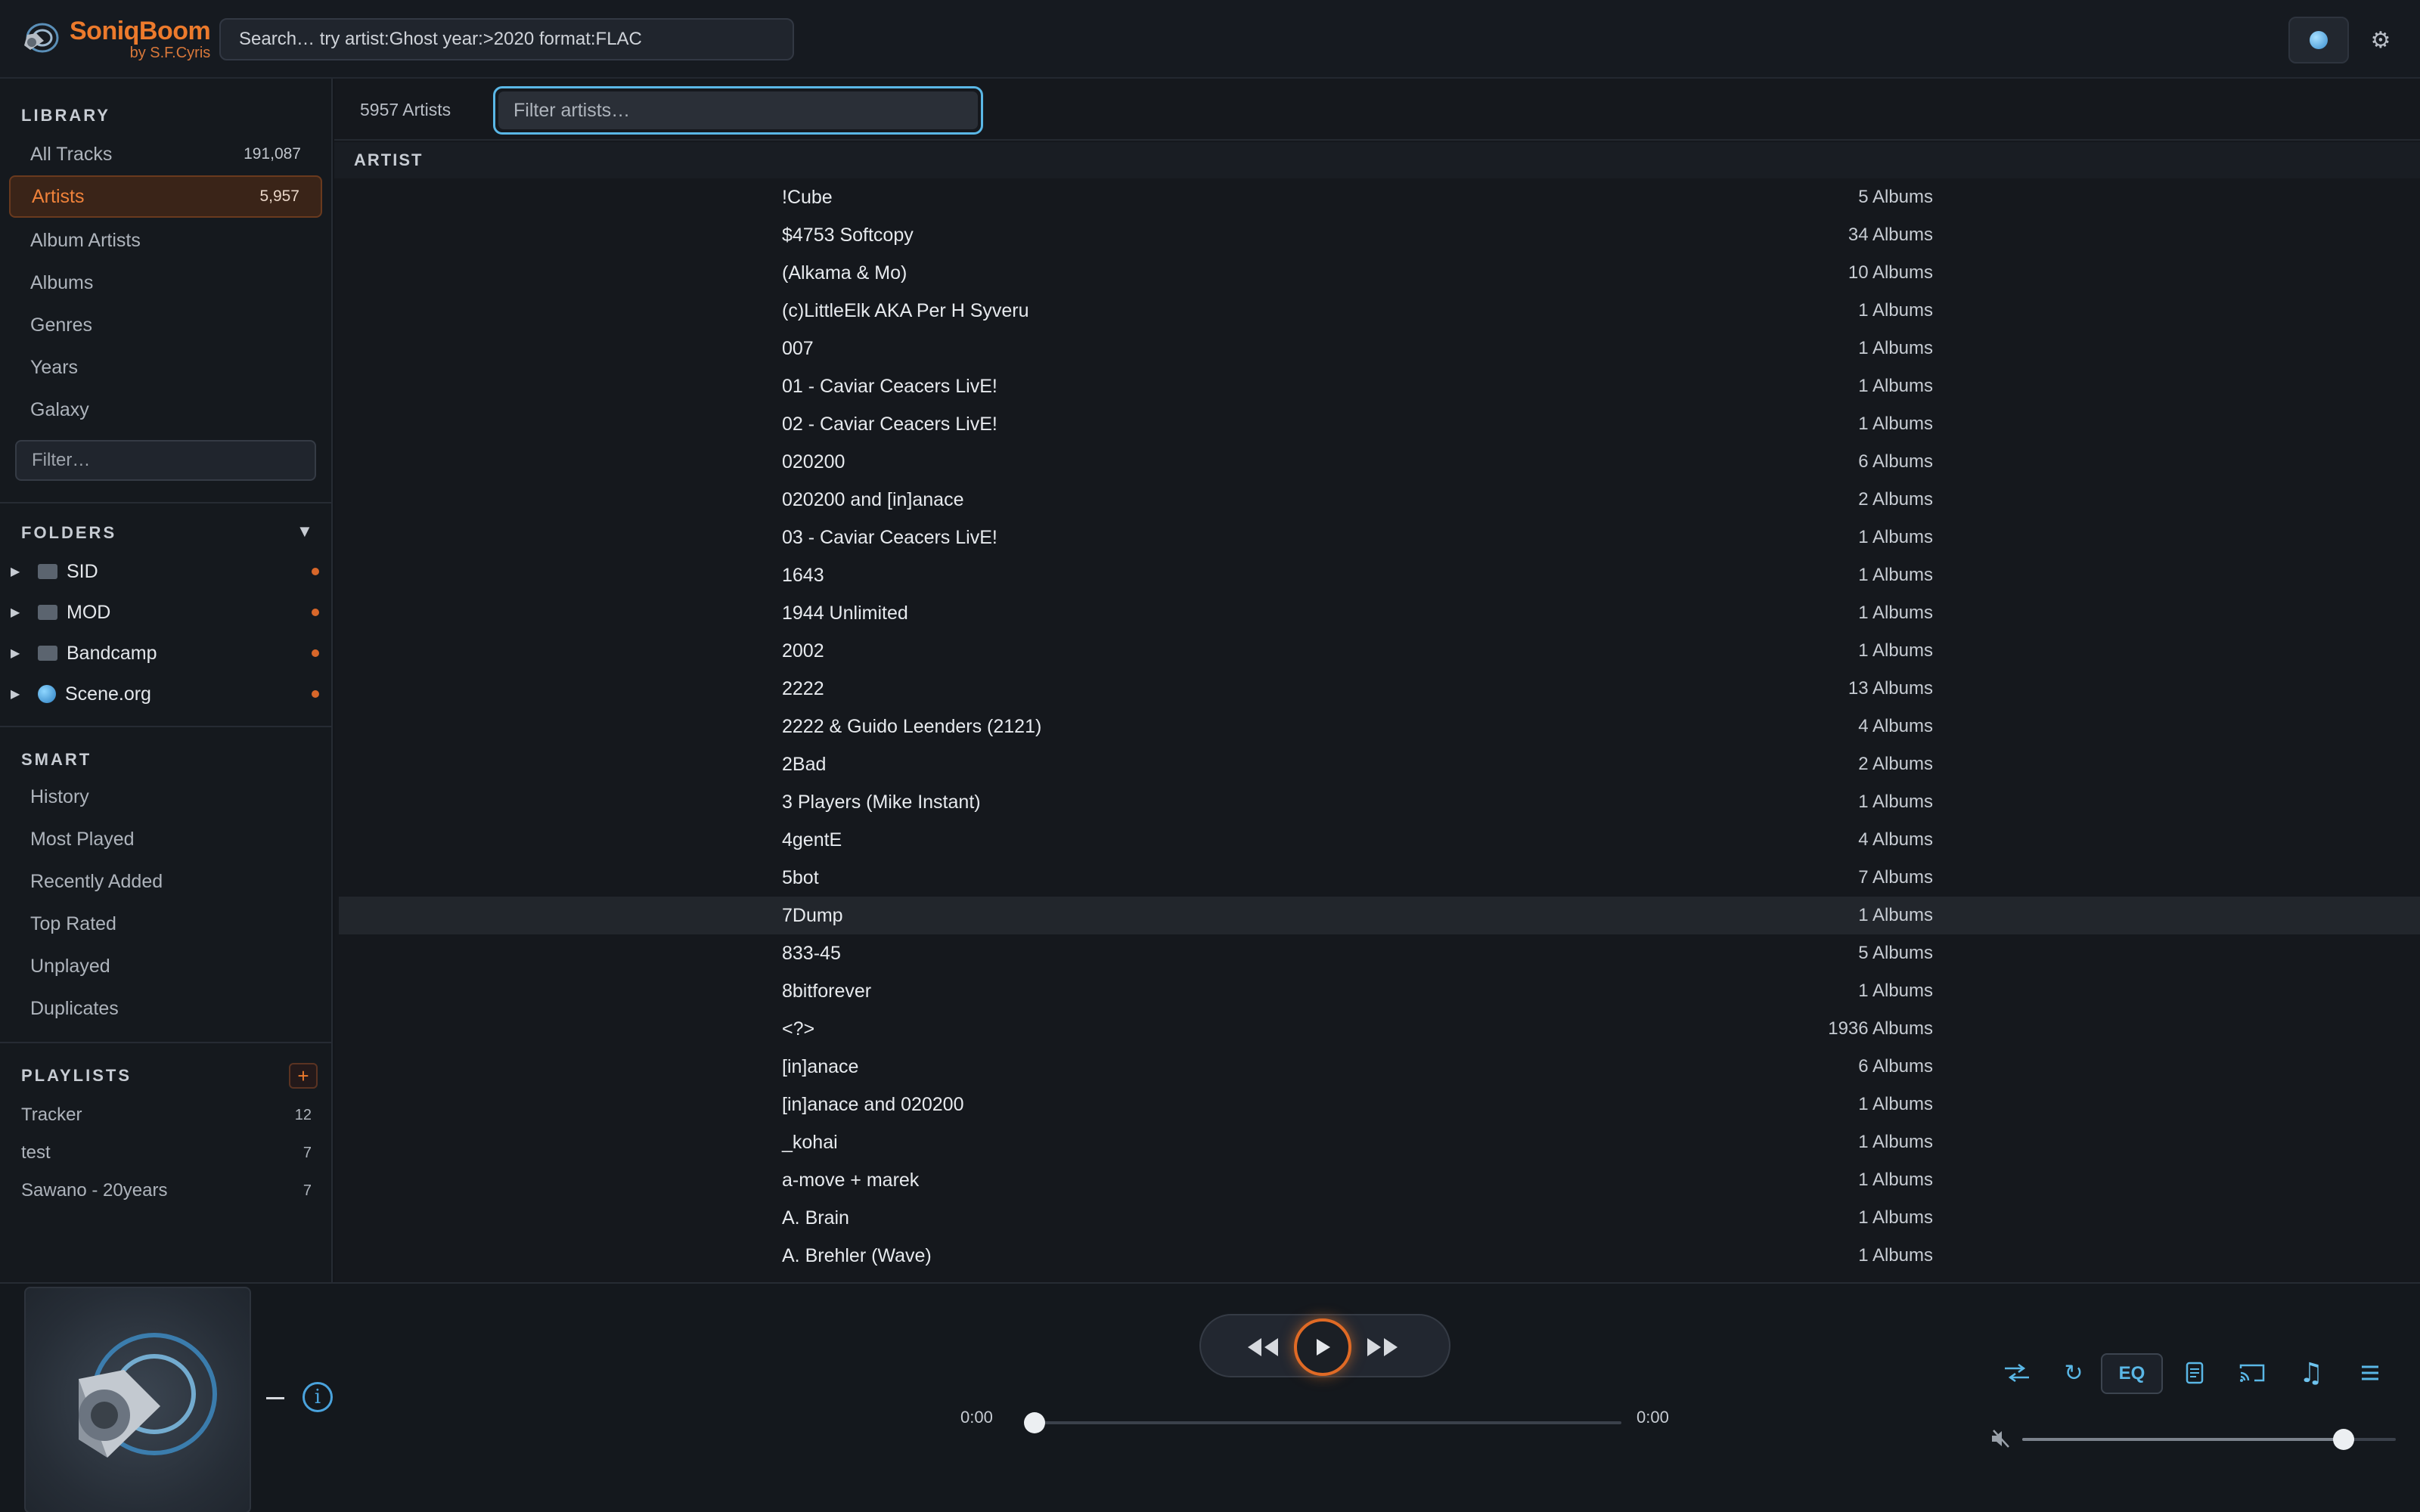  What do you see at coordinates (165, 154) in the screenshot?
I see `sidebar-item-all-tracks: All Tracks 191,087` at bounding box center [165, 154].